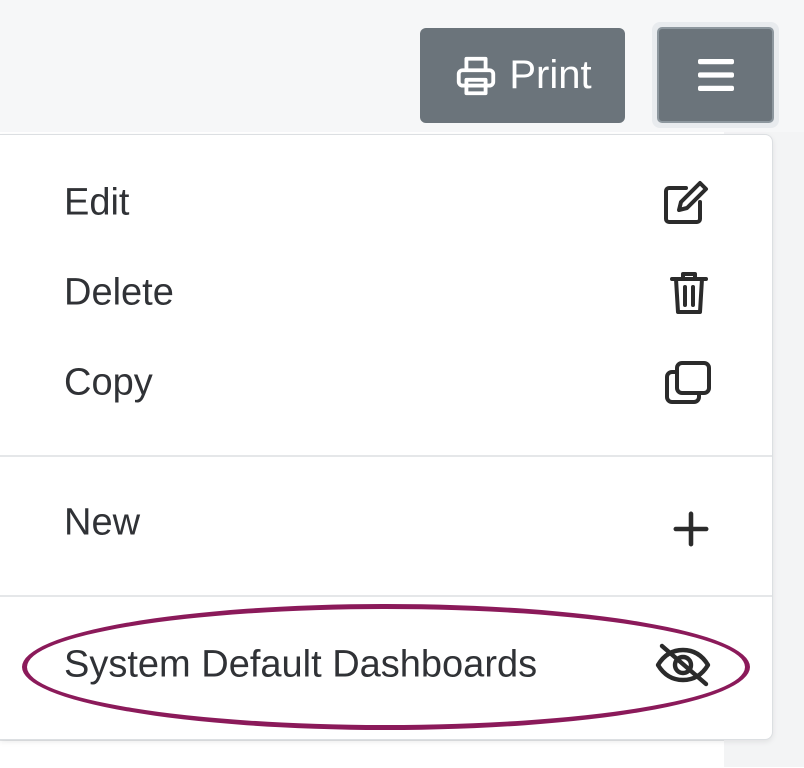  What do you see at coordinates (476, 76) in the screenshot?
I see `printer-icon` at bounding box center [476, 76].